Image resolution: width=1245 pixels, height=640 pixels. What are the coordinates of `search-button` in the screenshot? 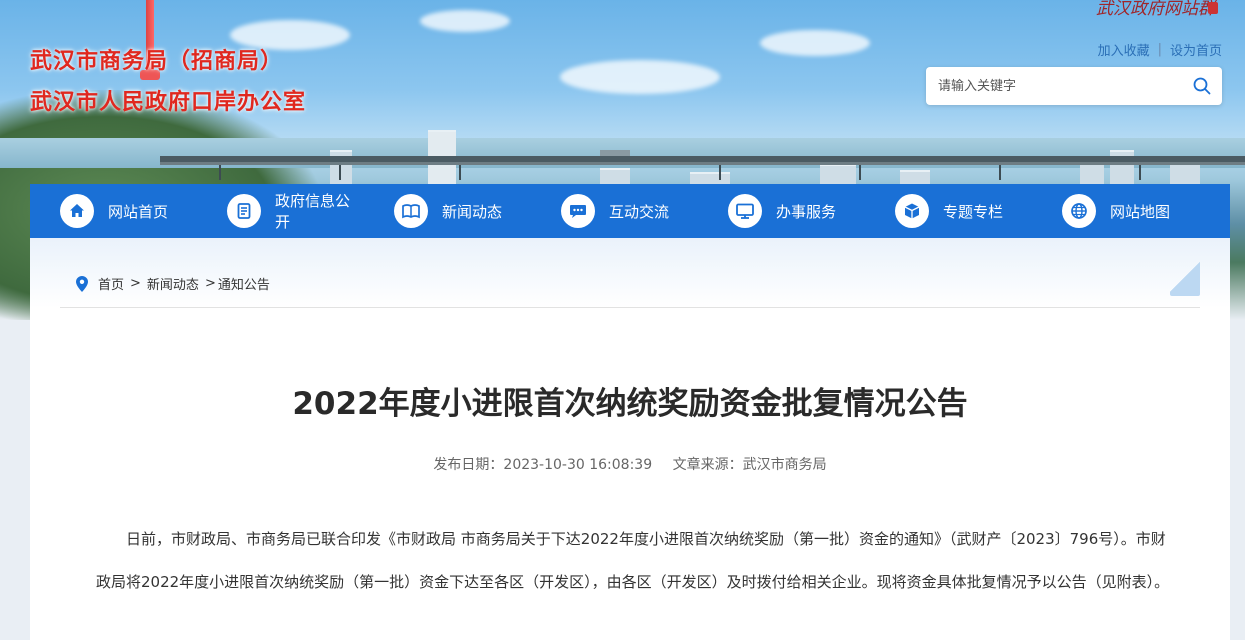 It's located at (1202, 86).